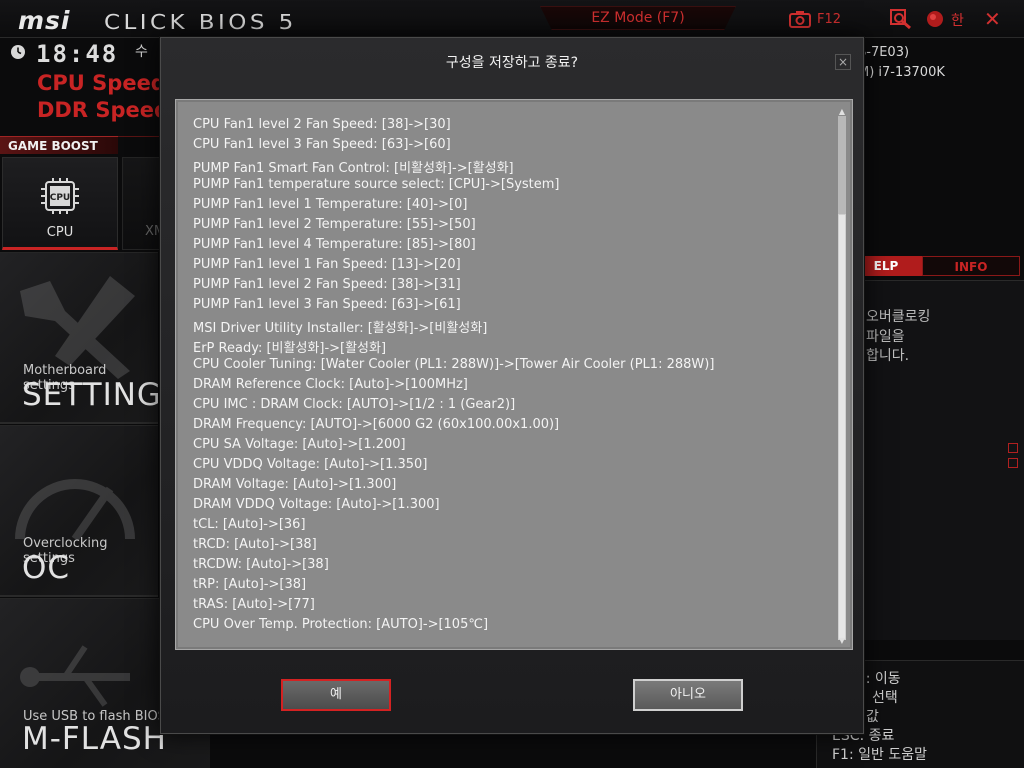 The image size is (1024, 768). What do you see at coordinates (77, 54) in the screenshot?
I see `clock-time: 18:48` at bounding box center [77, 54].